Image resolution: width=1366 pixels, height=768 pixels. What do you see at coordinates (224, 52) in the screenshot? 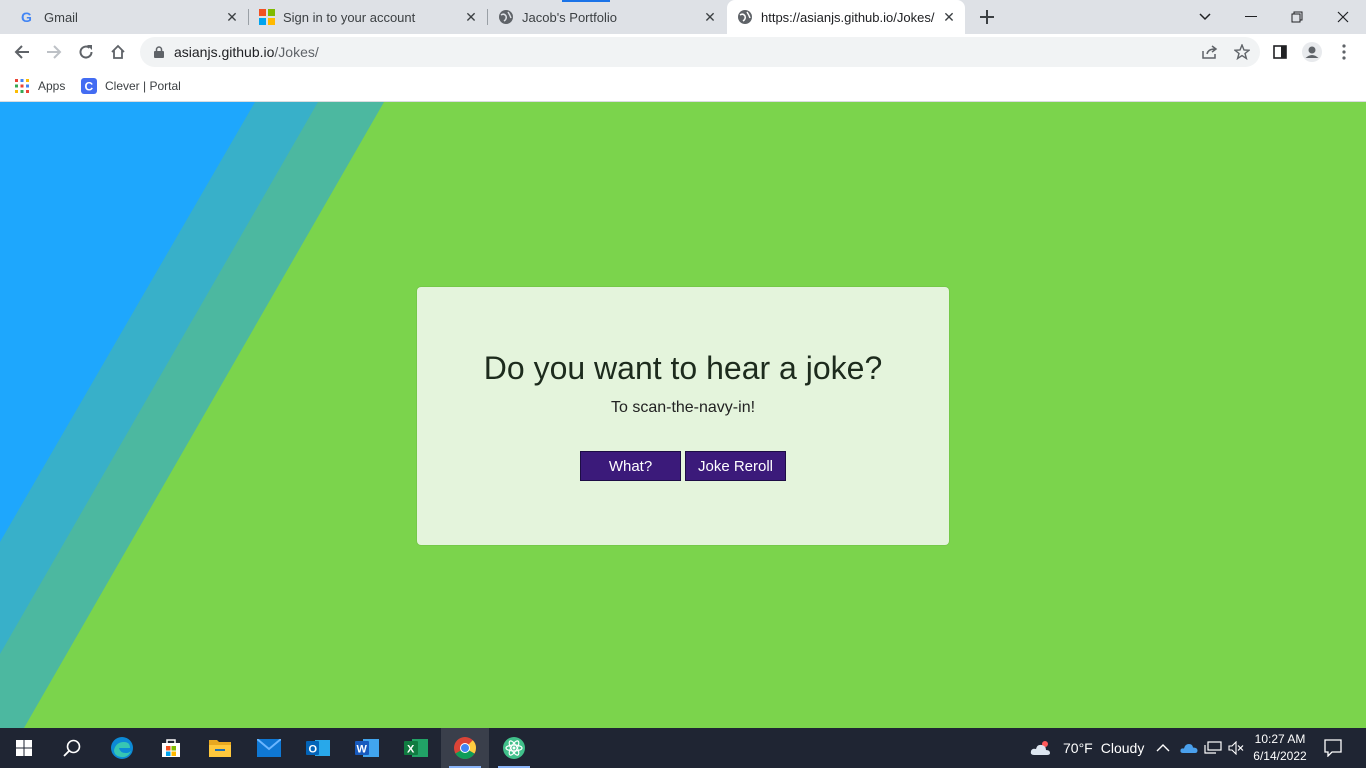
I see `url-host: asianjs.github.io` at bounding box center [224, 52].